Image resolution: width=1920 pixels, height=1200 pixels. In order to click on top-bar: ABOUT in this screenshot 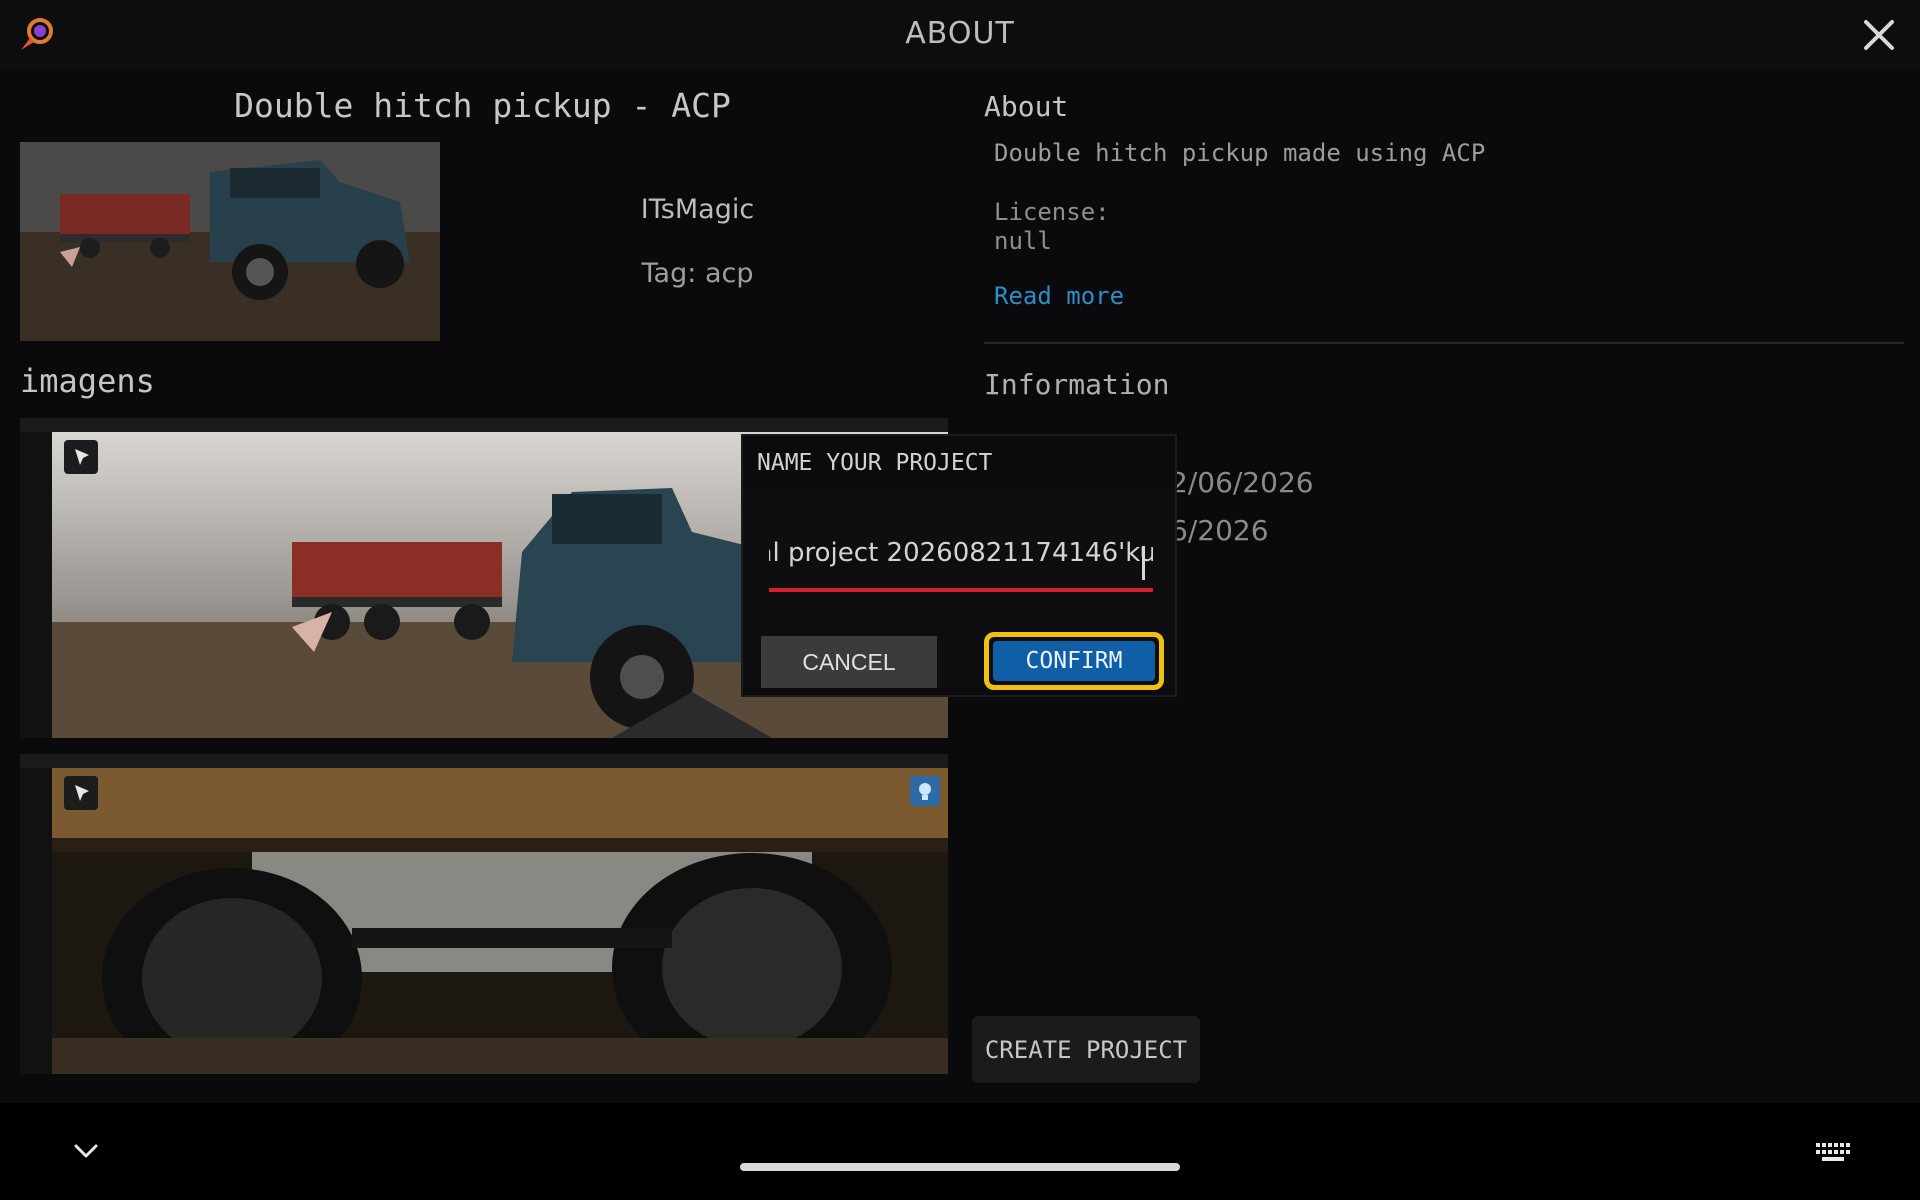, I will do `click(960, 35)`.